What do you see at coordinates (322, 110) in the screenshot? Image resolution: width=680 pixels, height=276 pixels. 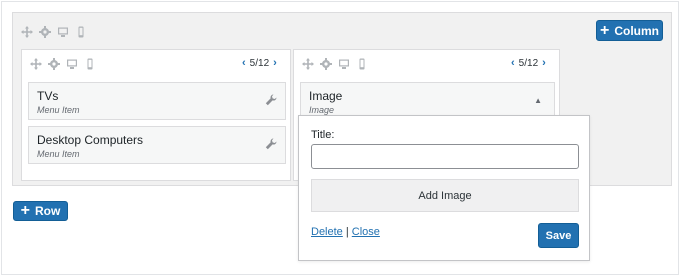 I see `item-type: Image` at bounding box center [322, 110].